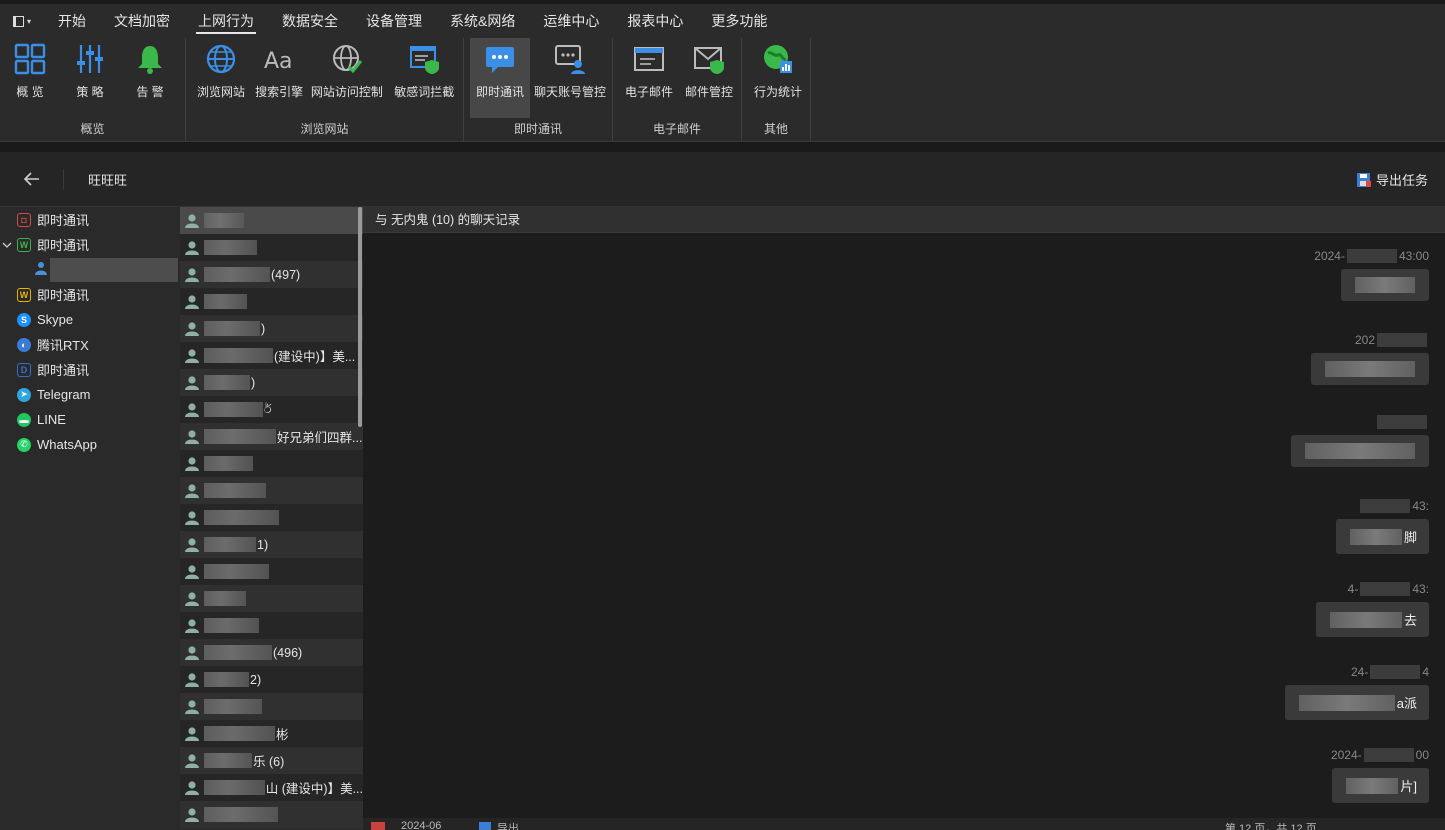 Image resolution: width=1445 pixels, height=830 pixels. Describe the element at coordinates (537, 129) in the screenshot. I see `ribbon-group-name: 即时通讯` at that location.